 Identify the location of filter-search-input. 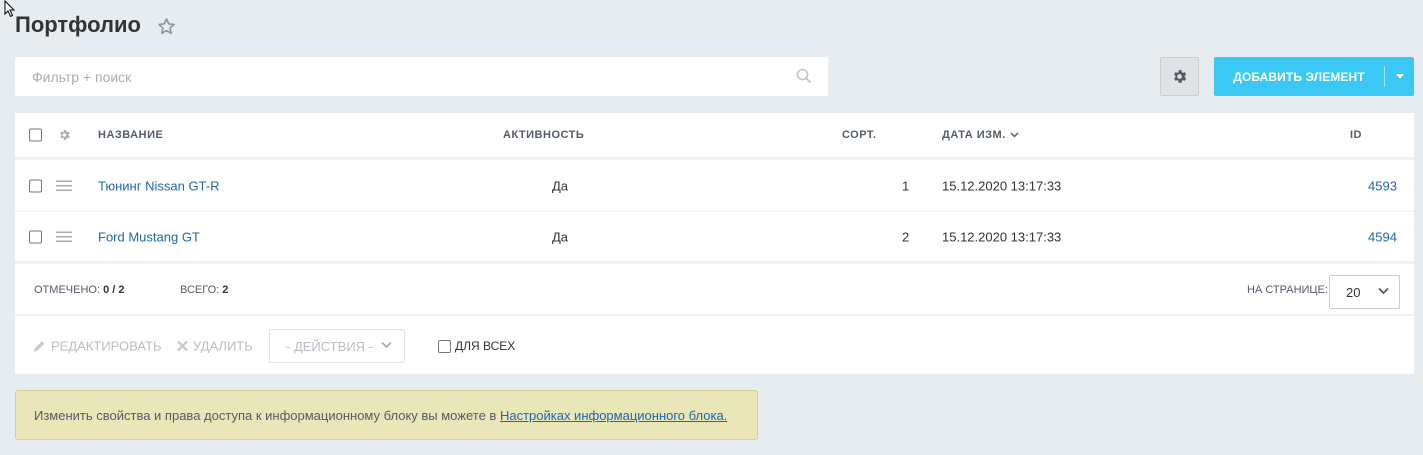
(395, 76).